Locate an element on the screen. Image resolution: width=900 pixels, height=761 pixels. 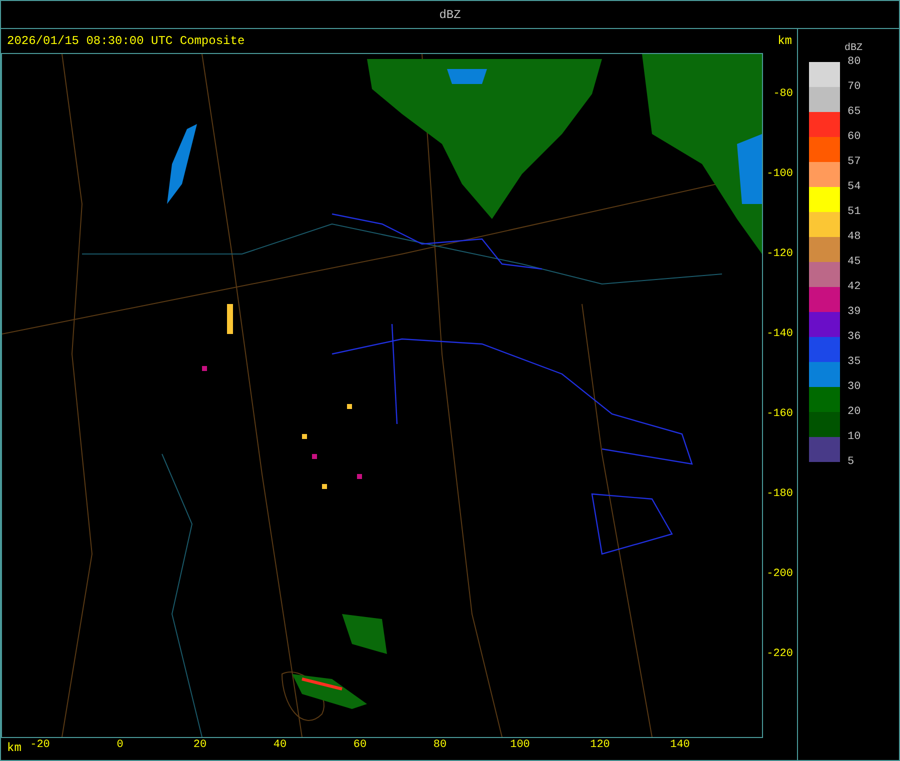
legend-value: 70 is located at coordinates (854, 87).